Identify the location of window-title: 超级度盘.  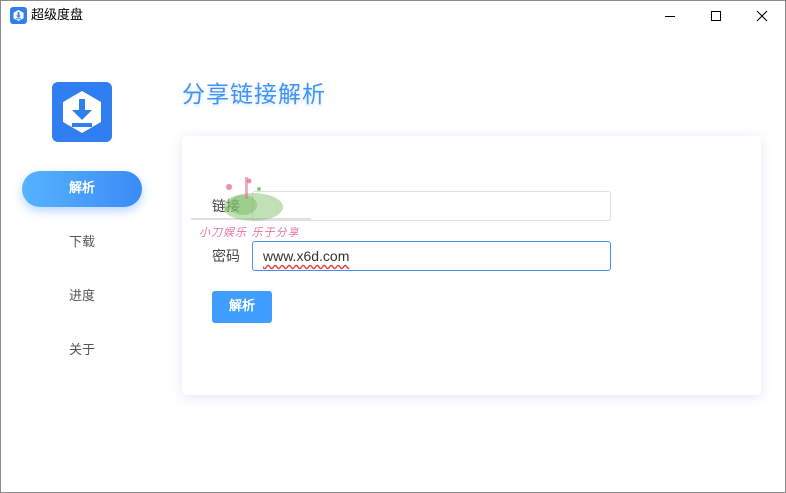
(57, 15).